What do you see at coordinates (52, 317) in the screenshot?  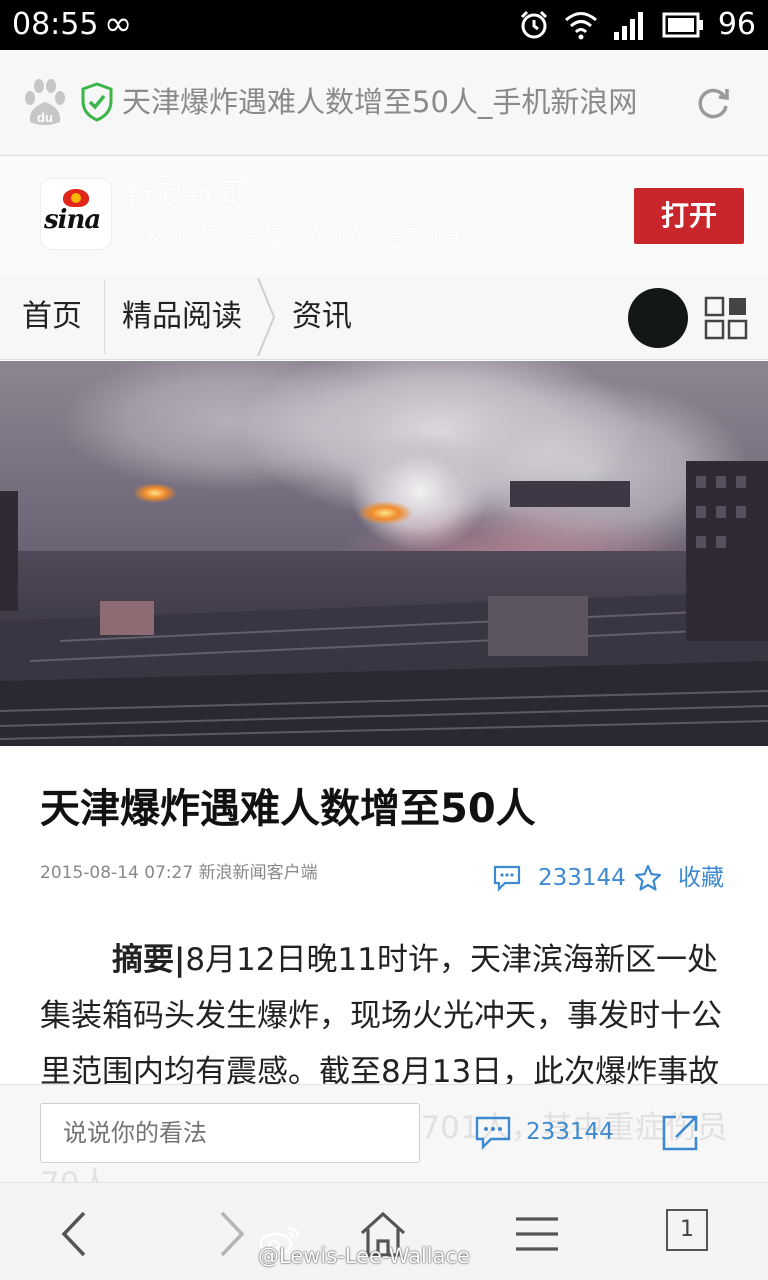 I see `breadcrumb-home: 首页` at bounding box center [52, 317].